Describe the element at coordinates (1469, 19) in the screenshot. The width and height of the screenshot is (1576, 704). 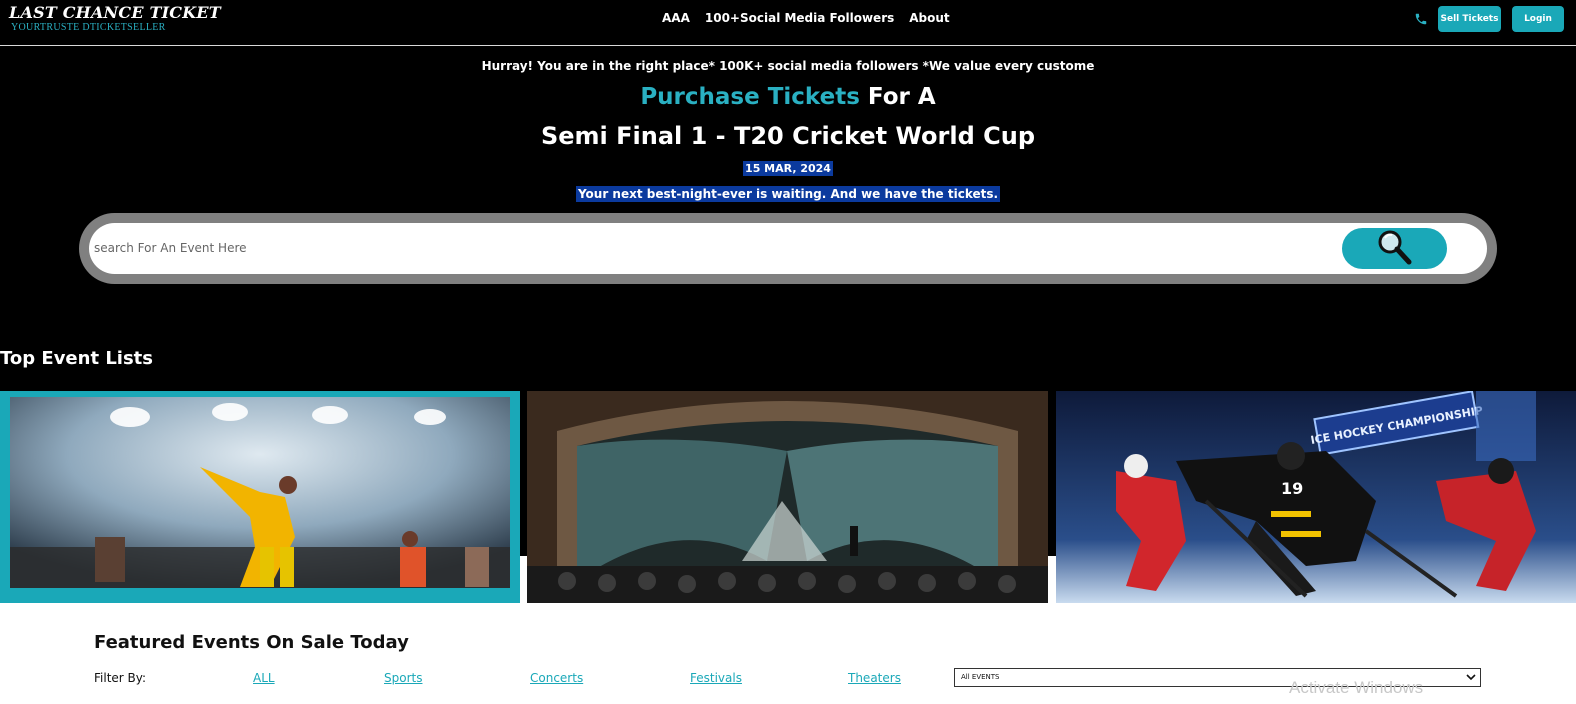
I see `sell-tickets-button: Sell Tickets` at that location.